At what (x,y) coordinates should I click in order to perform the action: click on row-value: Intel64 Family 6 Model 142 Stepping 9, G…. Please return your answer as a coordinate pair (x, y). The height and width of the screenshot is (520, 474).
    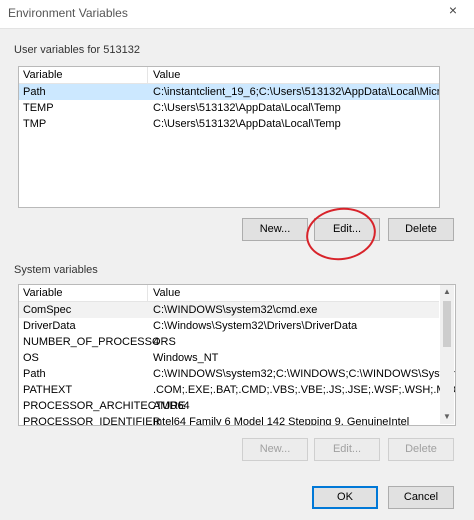
    Looking at the image, I should click on (281, 421).